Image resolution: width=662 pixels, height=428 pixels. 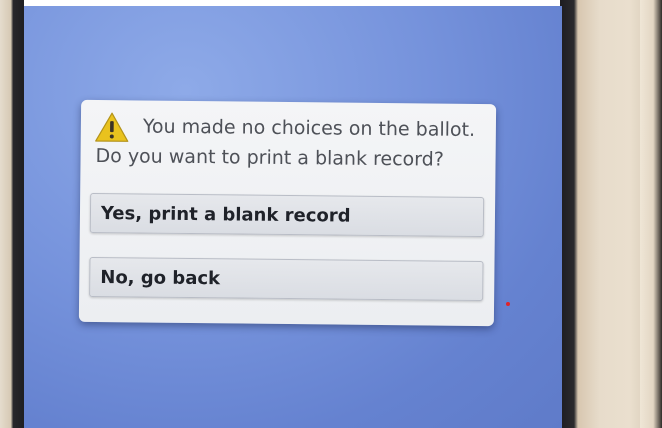 What do you see at coordinates (12, 214) in the screenshot?
I see `left-bezel` at bounding box center [12, 214].